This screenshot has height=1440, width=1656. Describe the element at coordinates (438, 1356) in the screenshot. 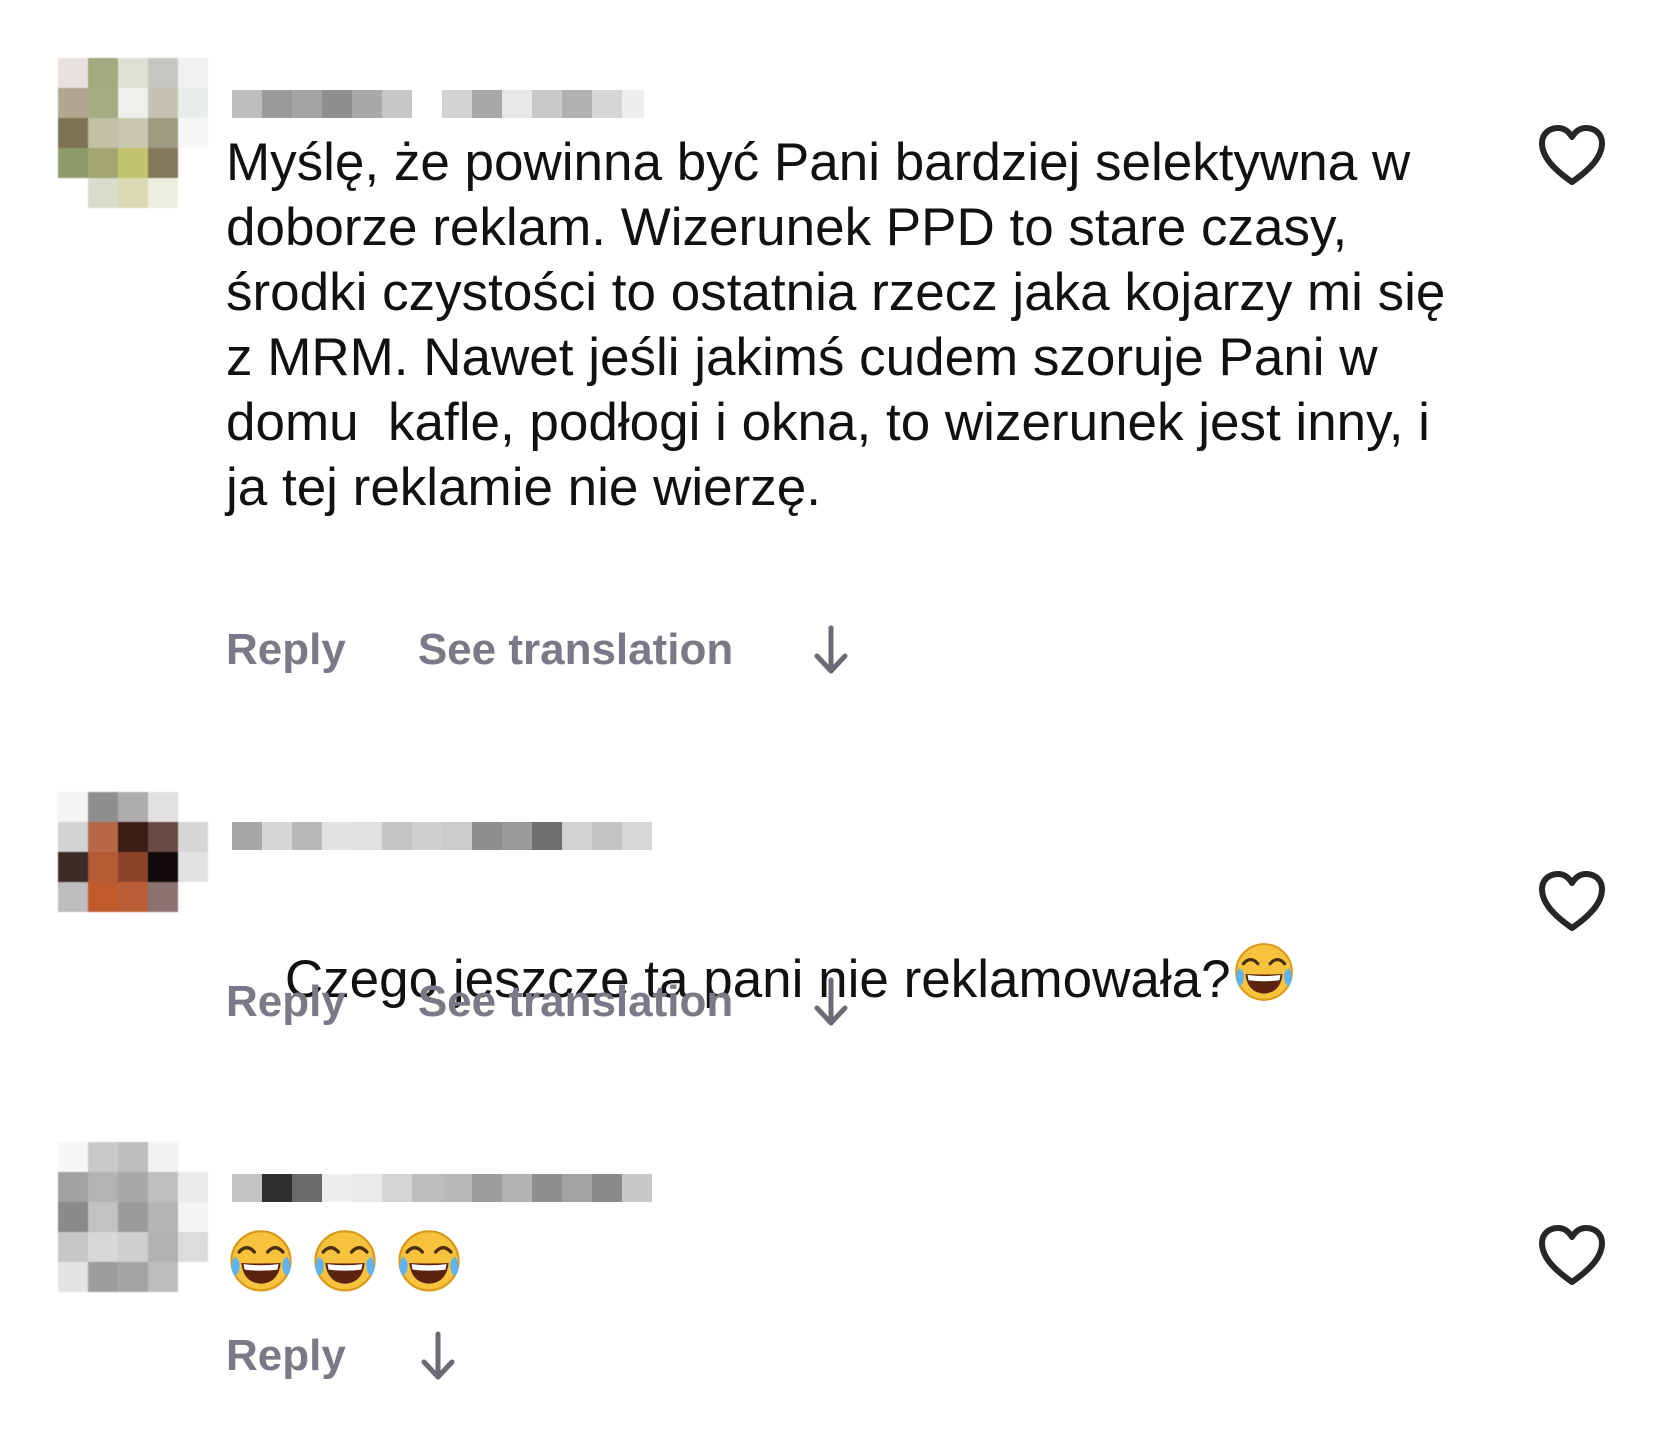

I see `arrow-down-icon` at that location.